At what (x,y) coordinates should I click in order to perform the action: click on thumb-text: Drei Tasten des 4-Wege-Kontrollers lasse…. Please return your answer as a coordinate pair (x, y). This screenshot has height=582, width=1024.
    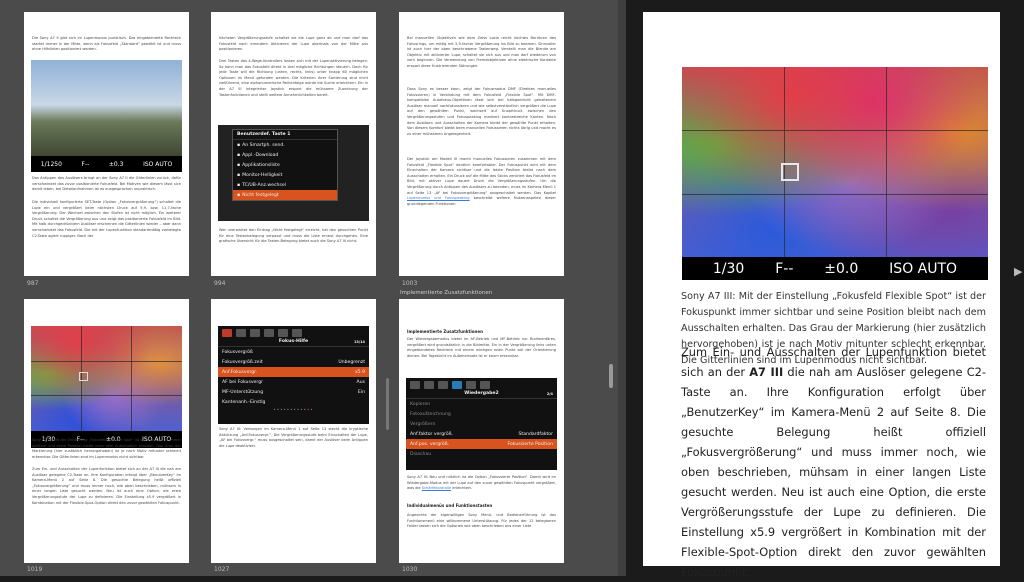
    Looking at the image, I should click on (293, 78).